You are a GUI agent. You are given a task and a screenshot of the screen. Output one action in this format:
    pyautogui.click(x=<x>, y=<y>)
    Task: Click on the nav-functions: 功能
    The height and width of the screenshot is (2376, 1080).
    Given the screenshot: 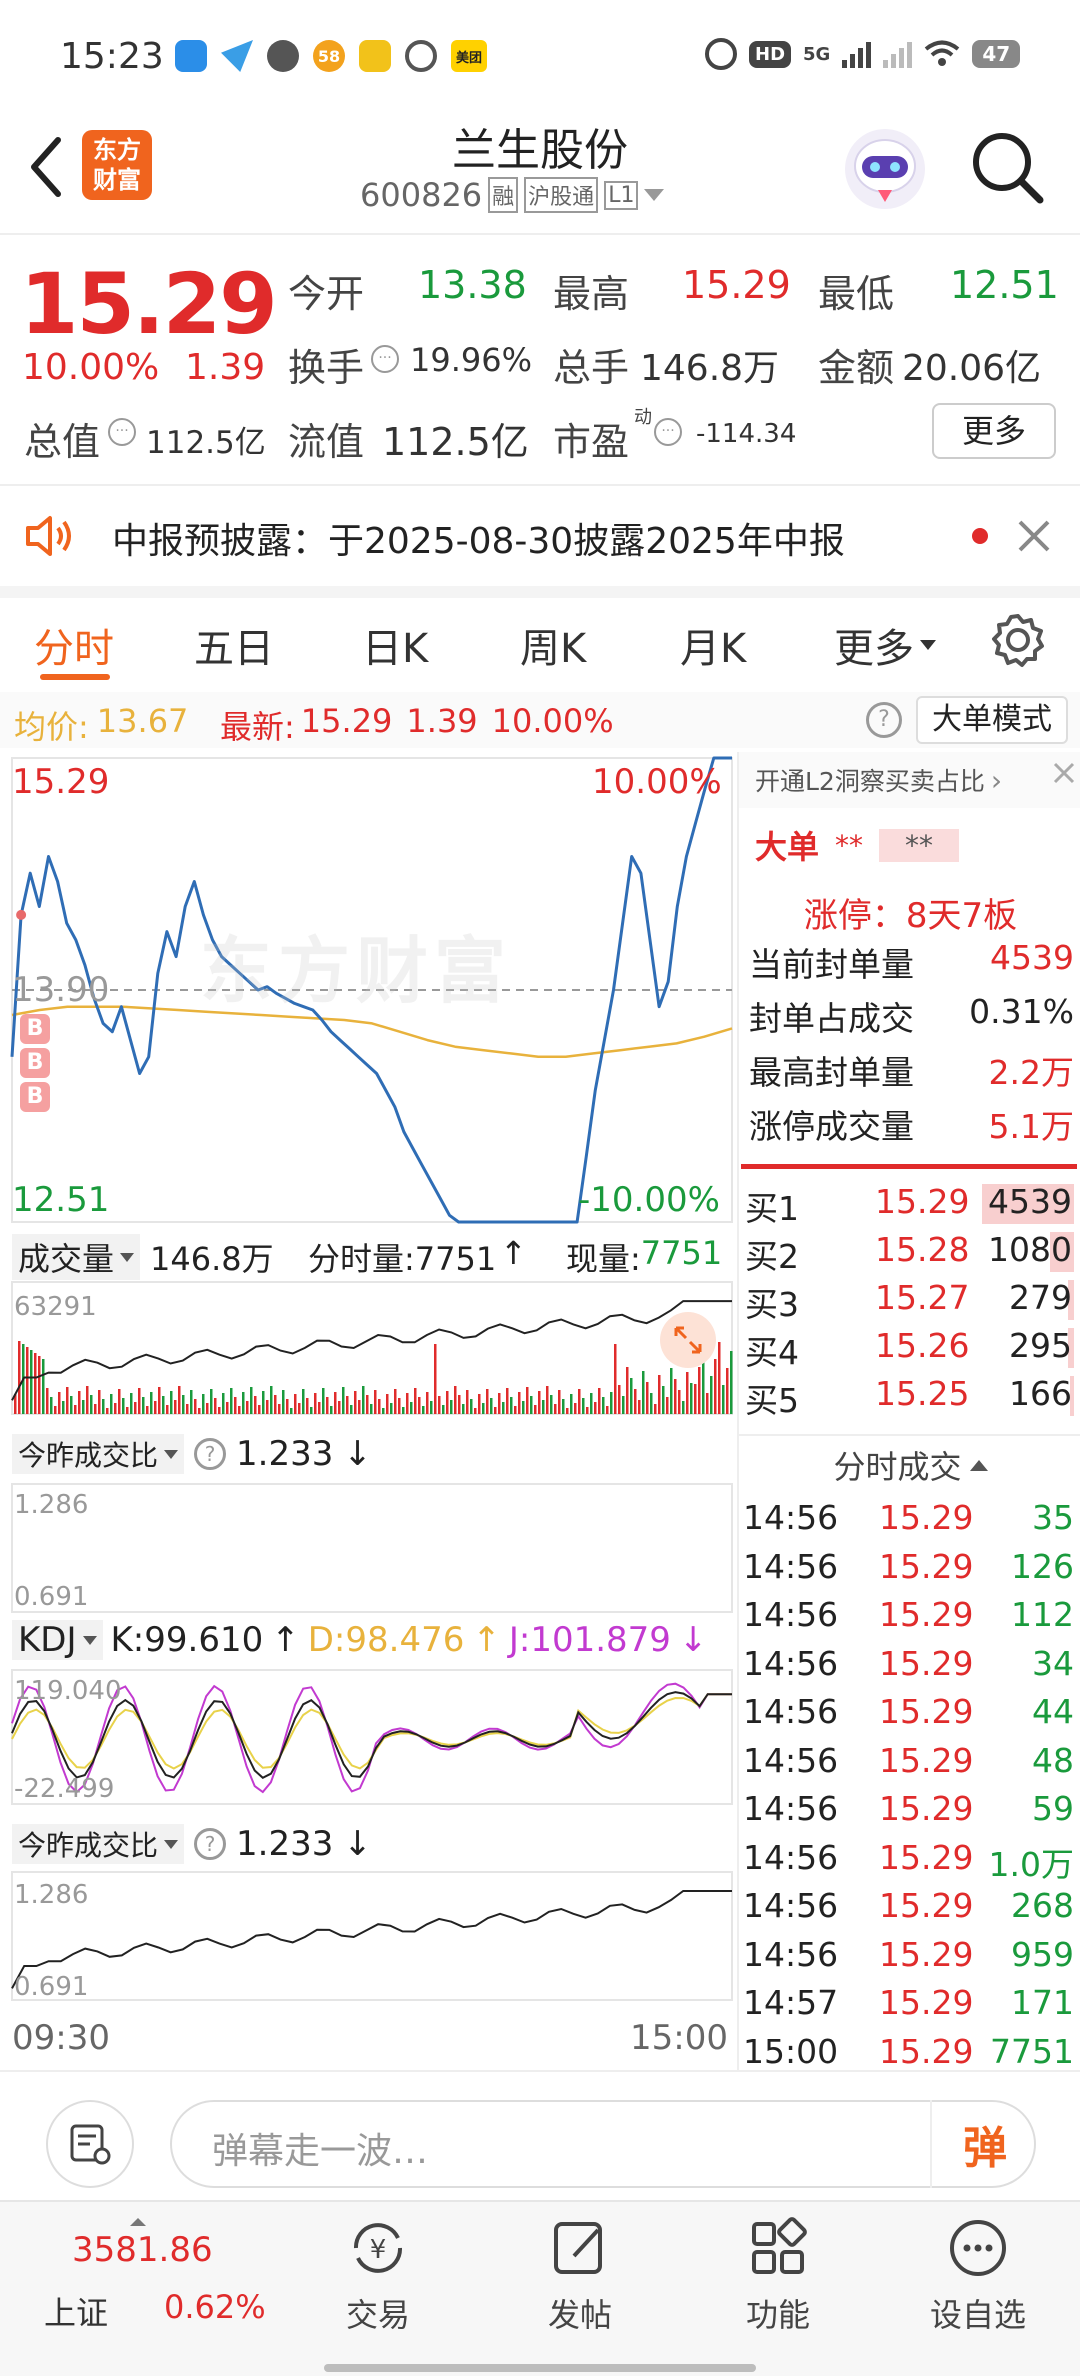 What is the action you would take?
    pyautogui.click(x=778, y=2286)
    